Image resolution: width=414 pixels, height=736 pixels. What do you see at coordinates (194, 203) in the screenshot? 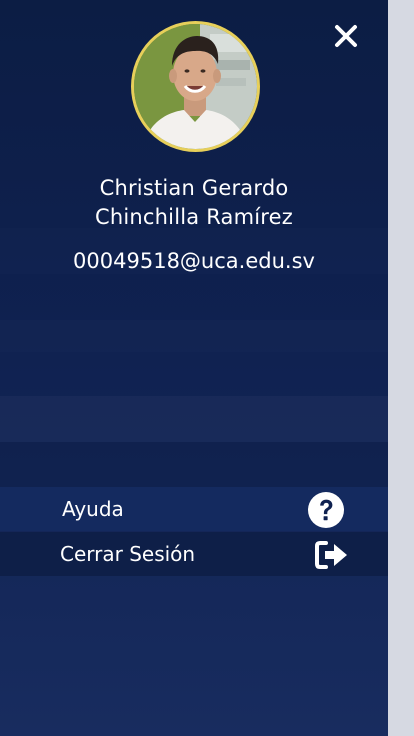
I see `profile-name: Christian Gerardo Chinchilla Ramírez` at bounding box center [194, 203].